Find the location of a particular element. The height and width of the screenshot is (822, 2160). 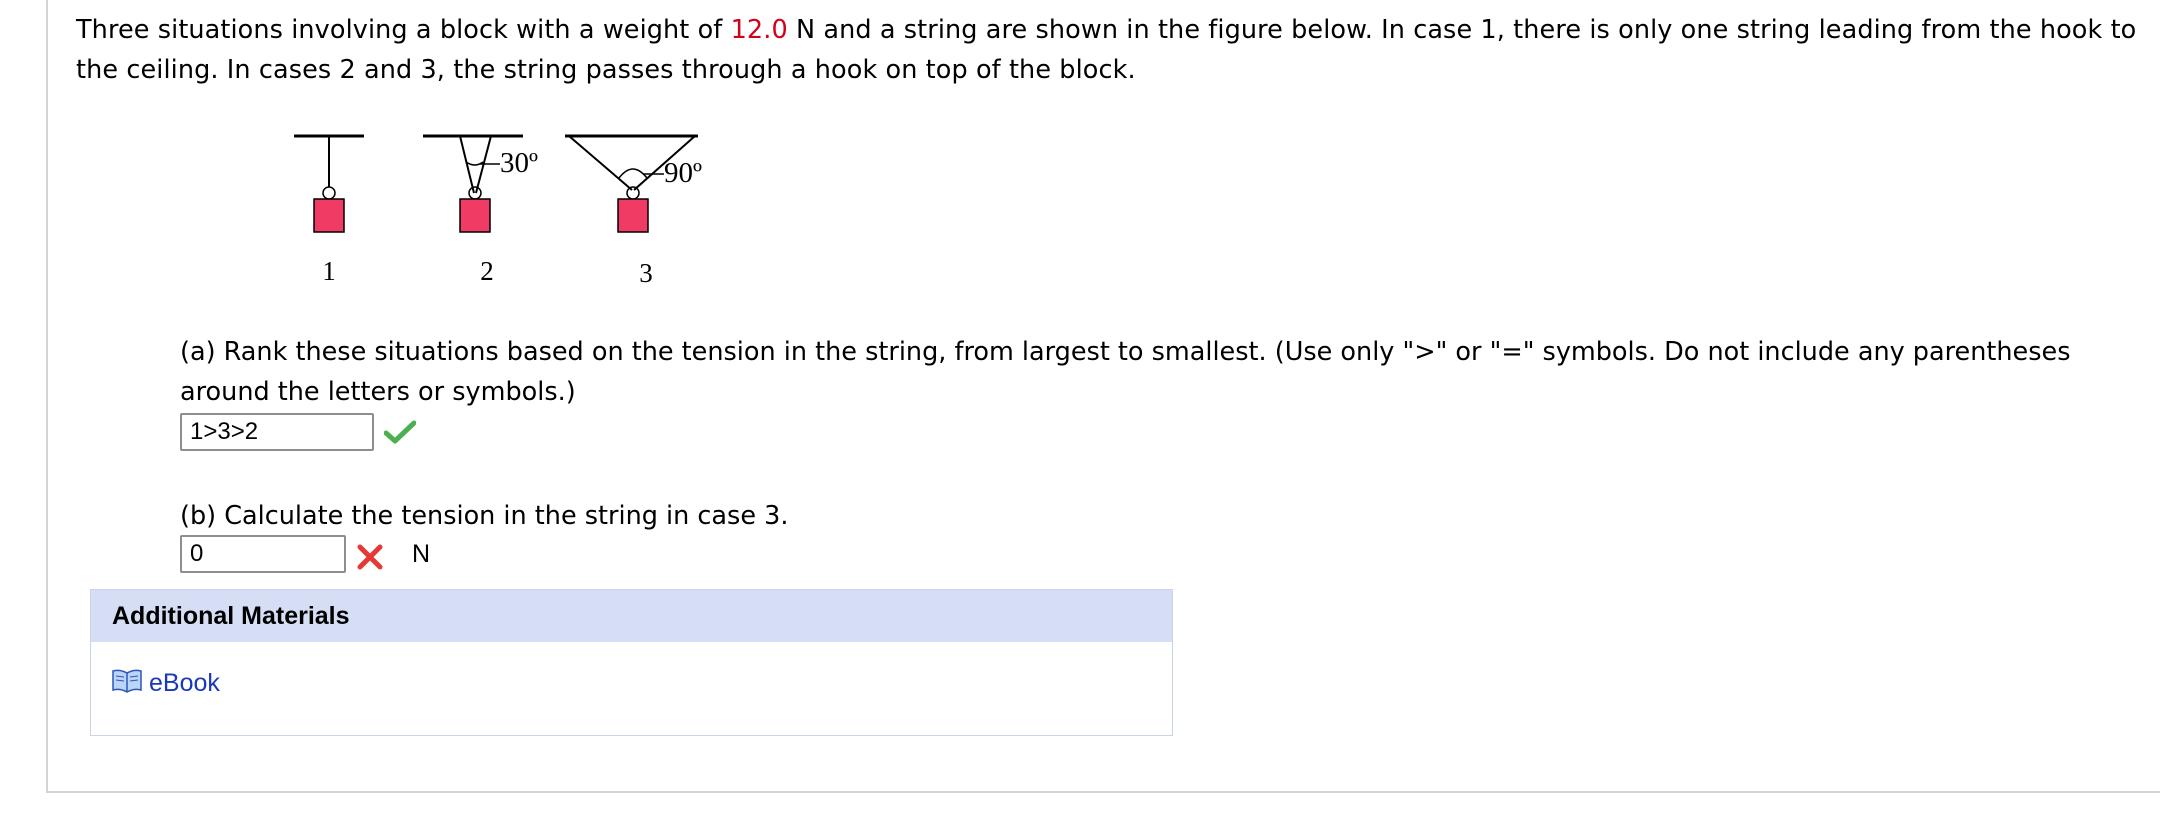

case-2-diagram: 30º 2 is located at coordinates (480, 210).